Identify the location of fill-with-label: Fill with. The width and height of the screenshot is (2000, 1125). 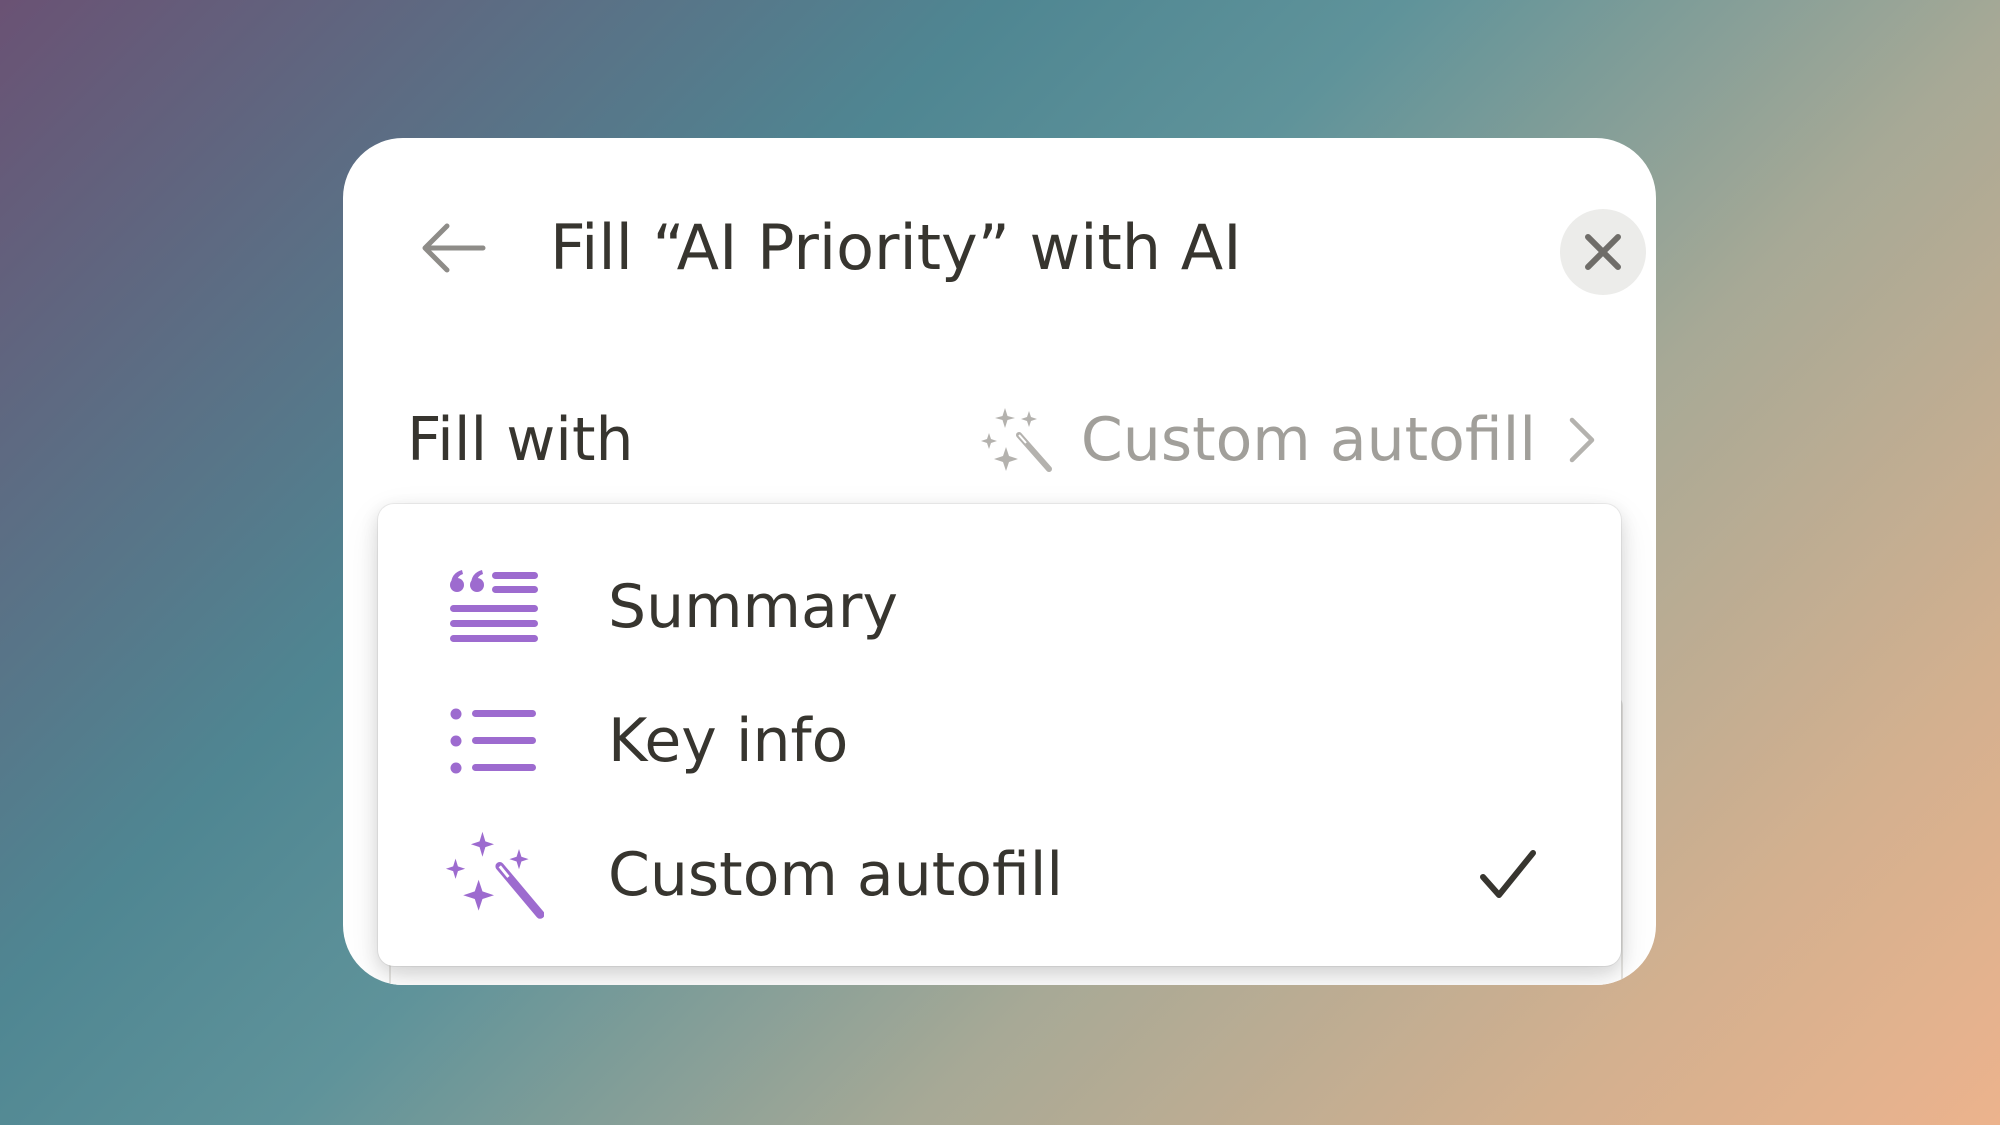
(520, 440).